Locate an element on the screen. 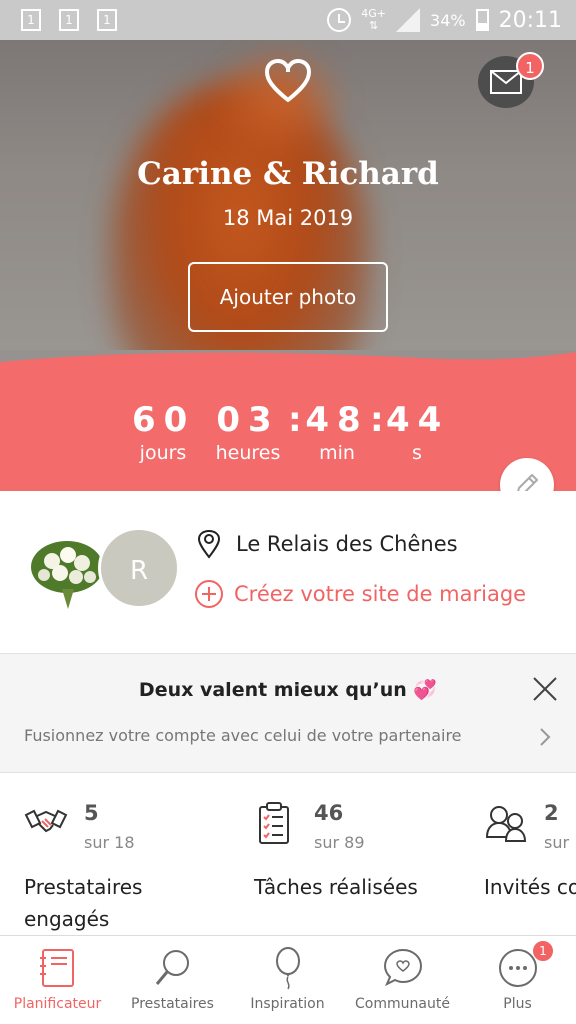 This screenshot has width=576, height=1024. battery-percent: 34% is located at coordinates (448, 20).